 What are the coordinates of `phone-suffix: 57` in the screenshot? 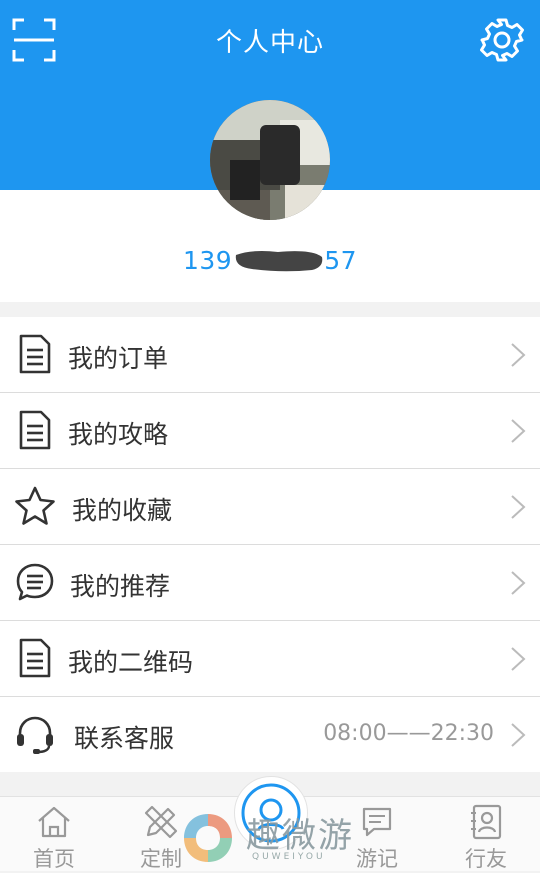 It's located at (341, 260).